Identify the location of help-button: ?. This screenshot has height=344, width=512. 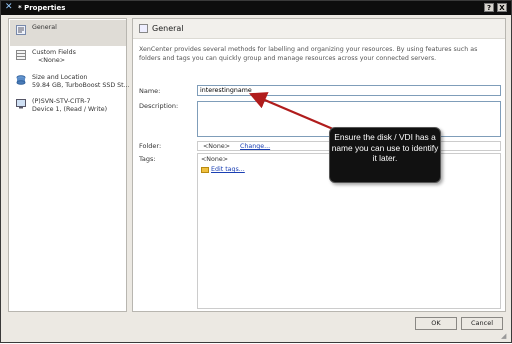
(489, 7).